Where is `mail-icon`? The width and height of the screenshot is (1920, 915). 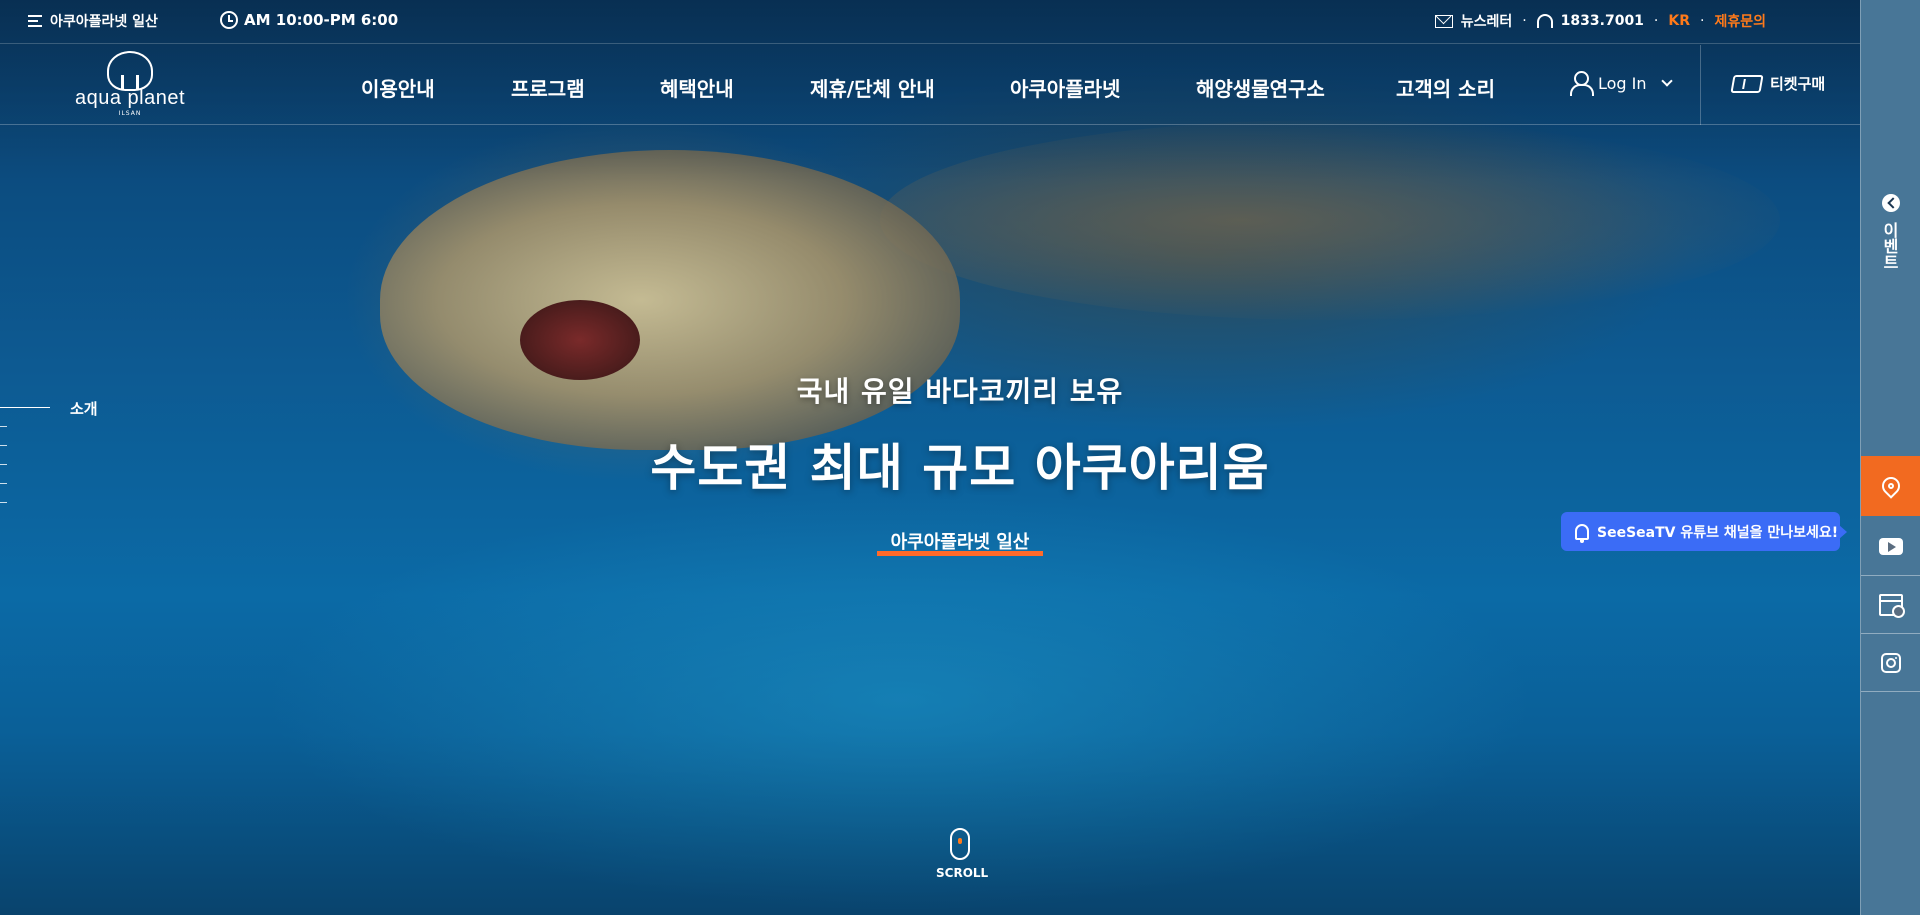 mail-icon is located at coordinates (1443, 21).